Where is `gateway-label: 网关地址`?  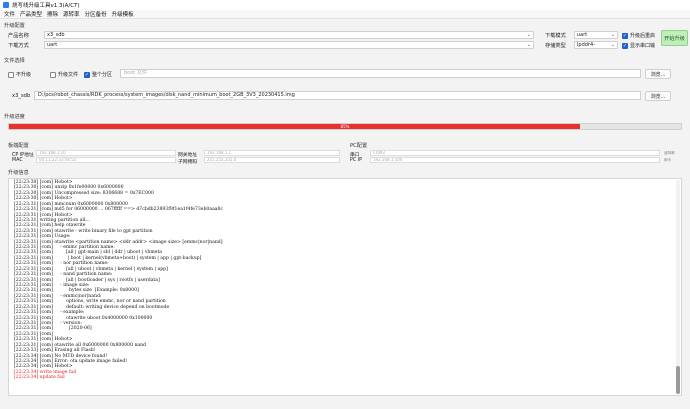
gateway-label: 网关地址 is located at coordinates (188, 155).